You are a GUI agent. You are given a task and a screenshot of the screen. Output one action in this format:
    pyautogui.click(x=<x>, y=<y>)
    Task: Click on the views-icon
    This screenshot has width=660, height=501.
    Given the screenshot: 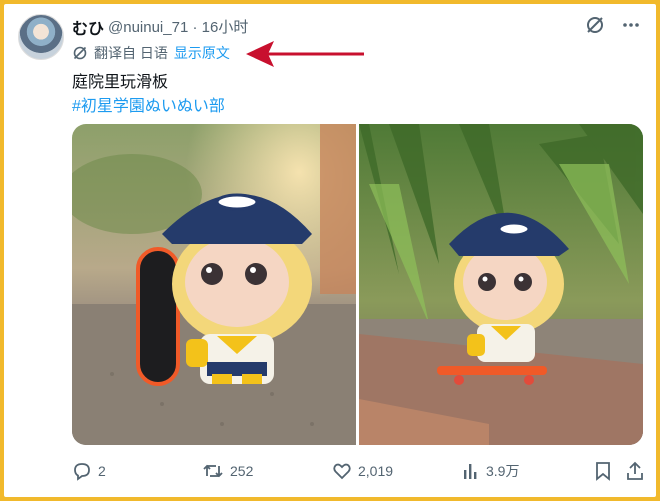 What is the action you would take?
    pyautogui.click(x=470, y=471)
    